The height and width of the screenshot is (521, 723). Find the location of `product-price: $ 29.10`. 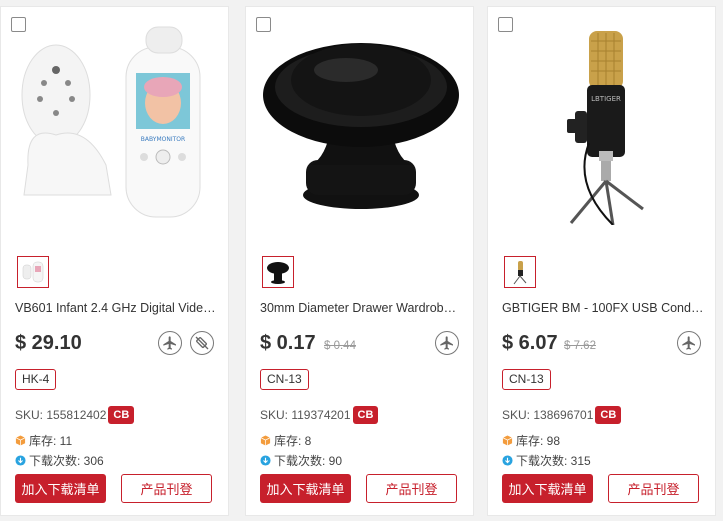

product-price: $ 29.10 is located at coordinates (48, 343).